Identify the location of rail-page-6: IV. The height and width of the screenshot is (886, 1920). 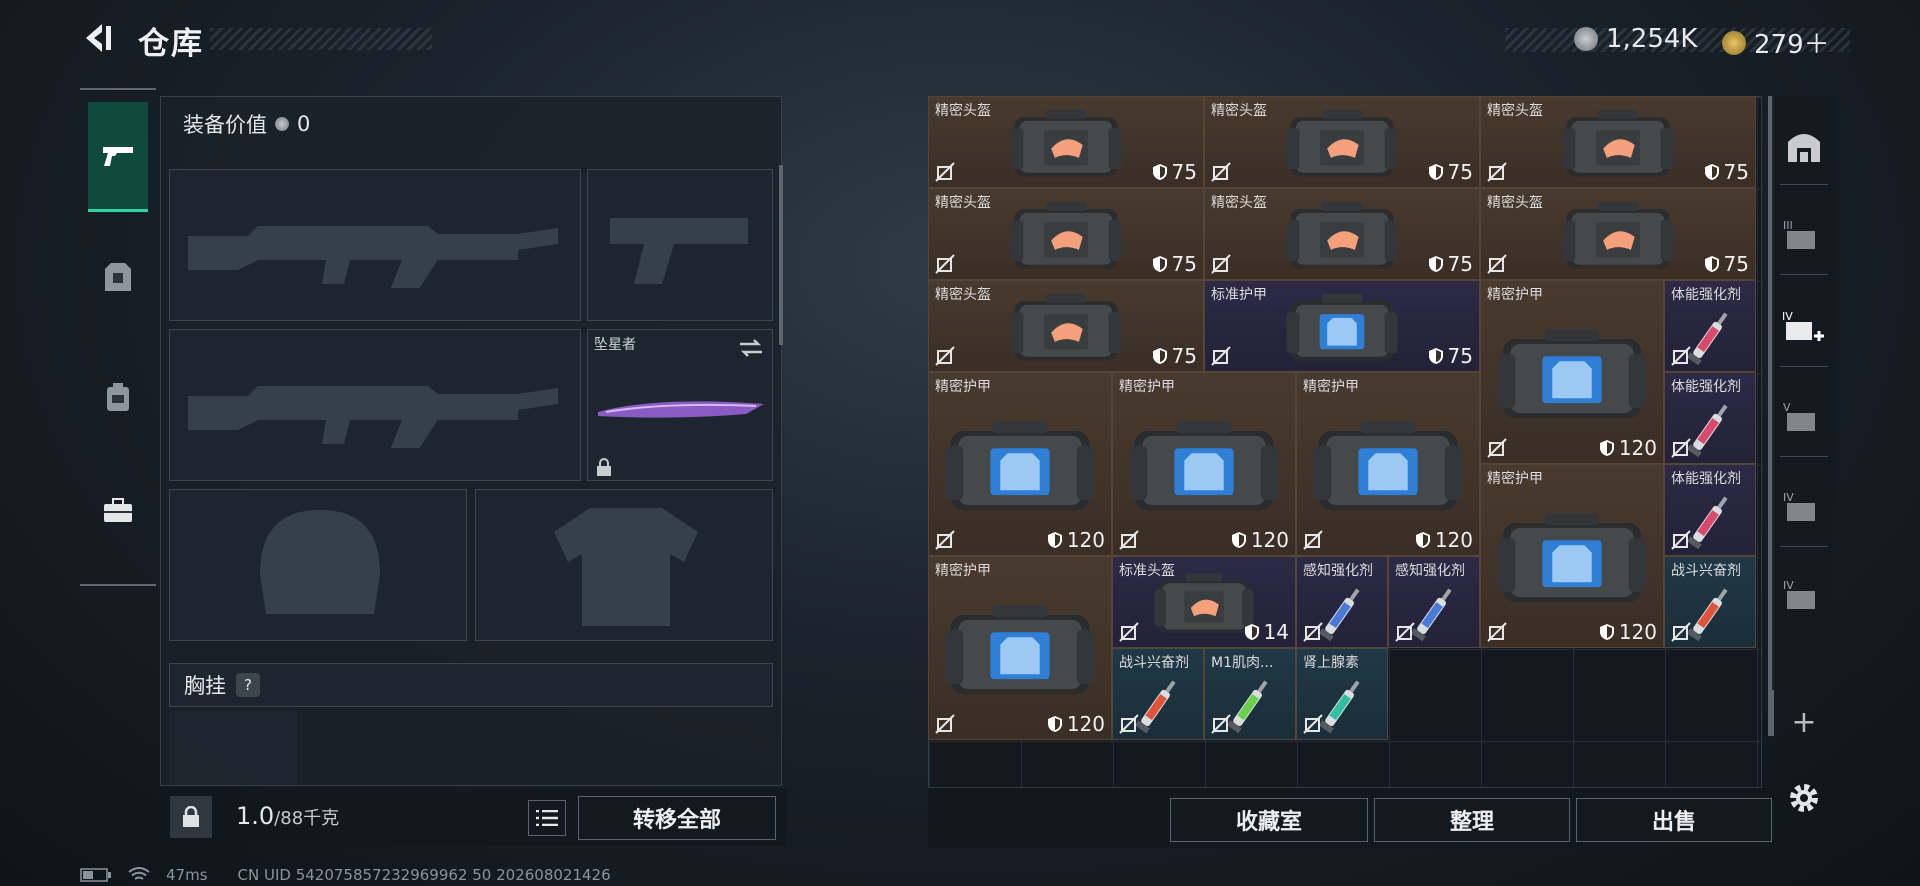
(1804, 508).